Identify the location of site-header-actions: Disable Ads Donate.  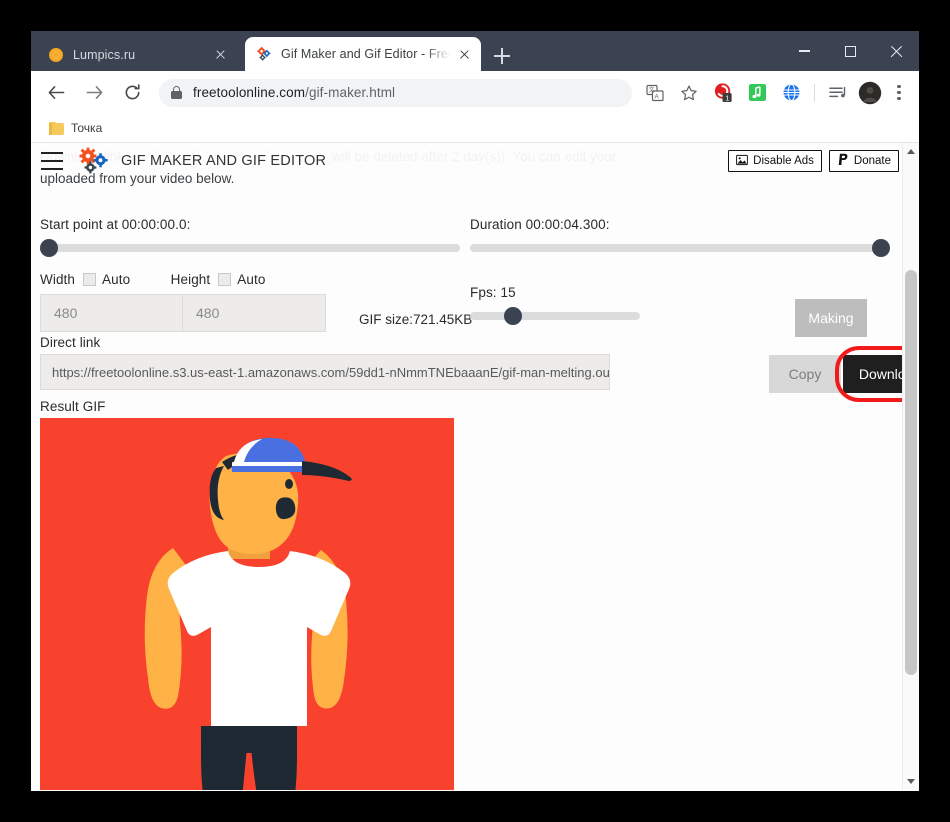
(813, 161).